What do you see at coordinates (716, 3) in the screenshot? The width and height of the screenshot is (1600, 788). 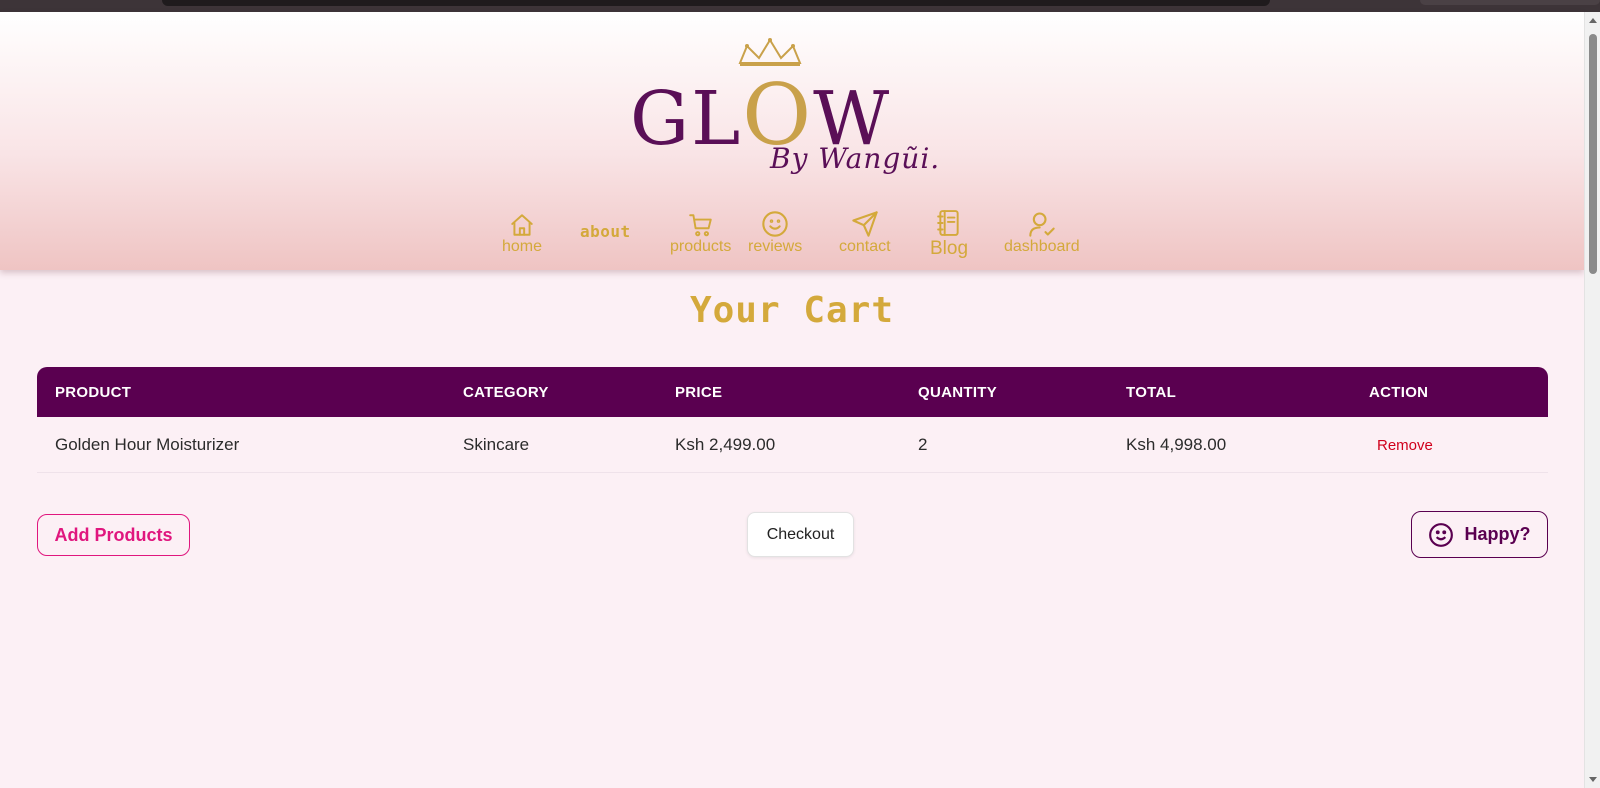 I see `browser-address-bar` at bounding box center [716, 3].